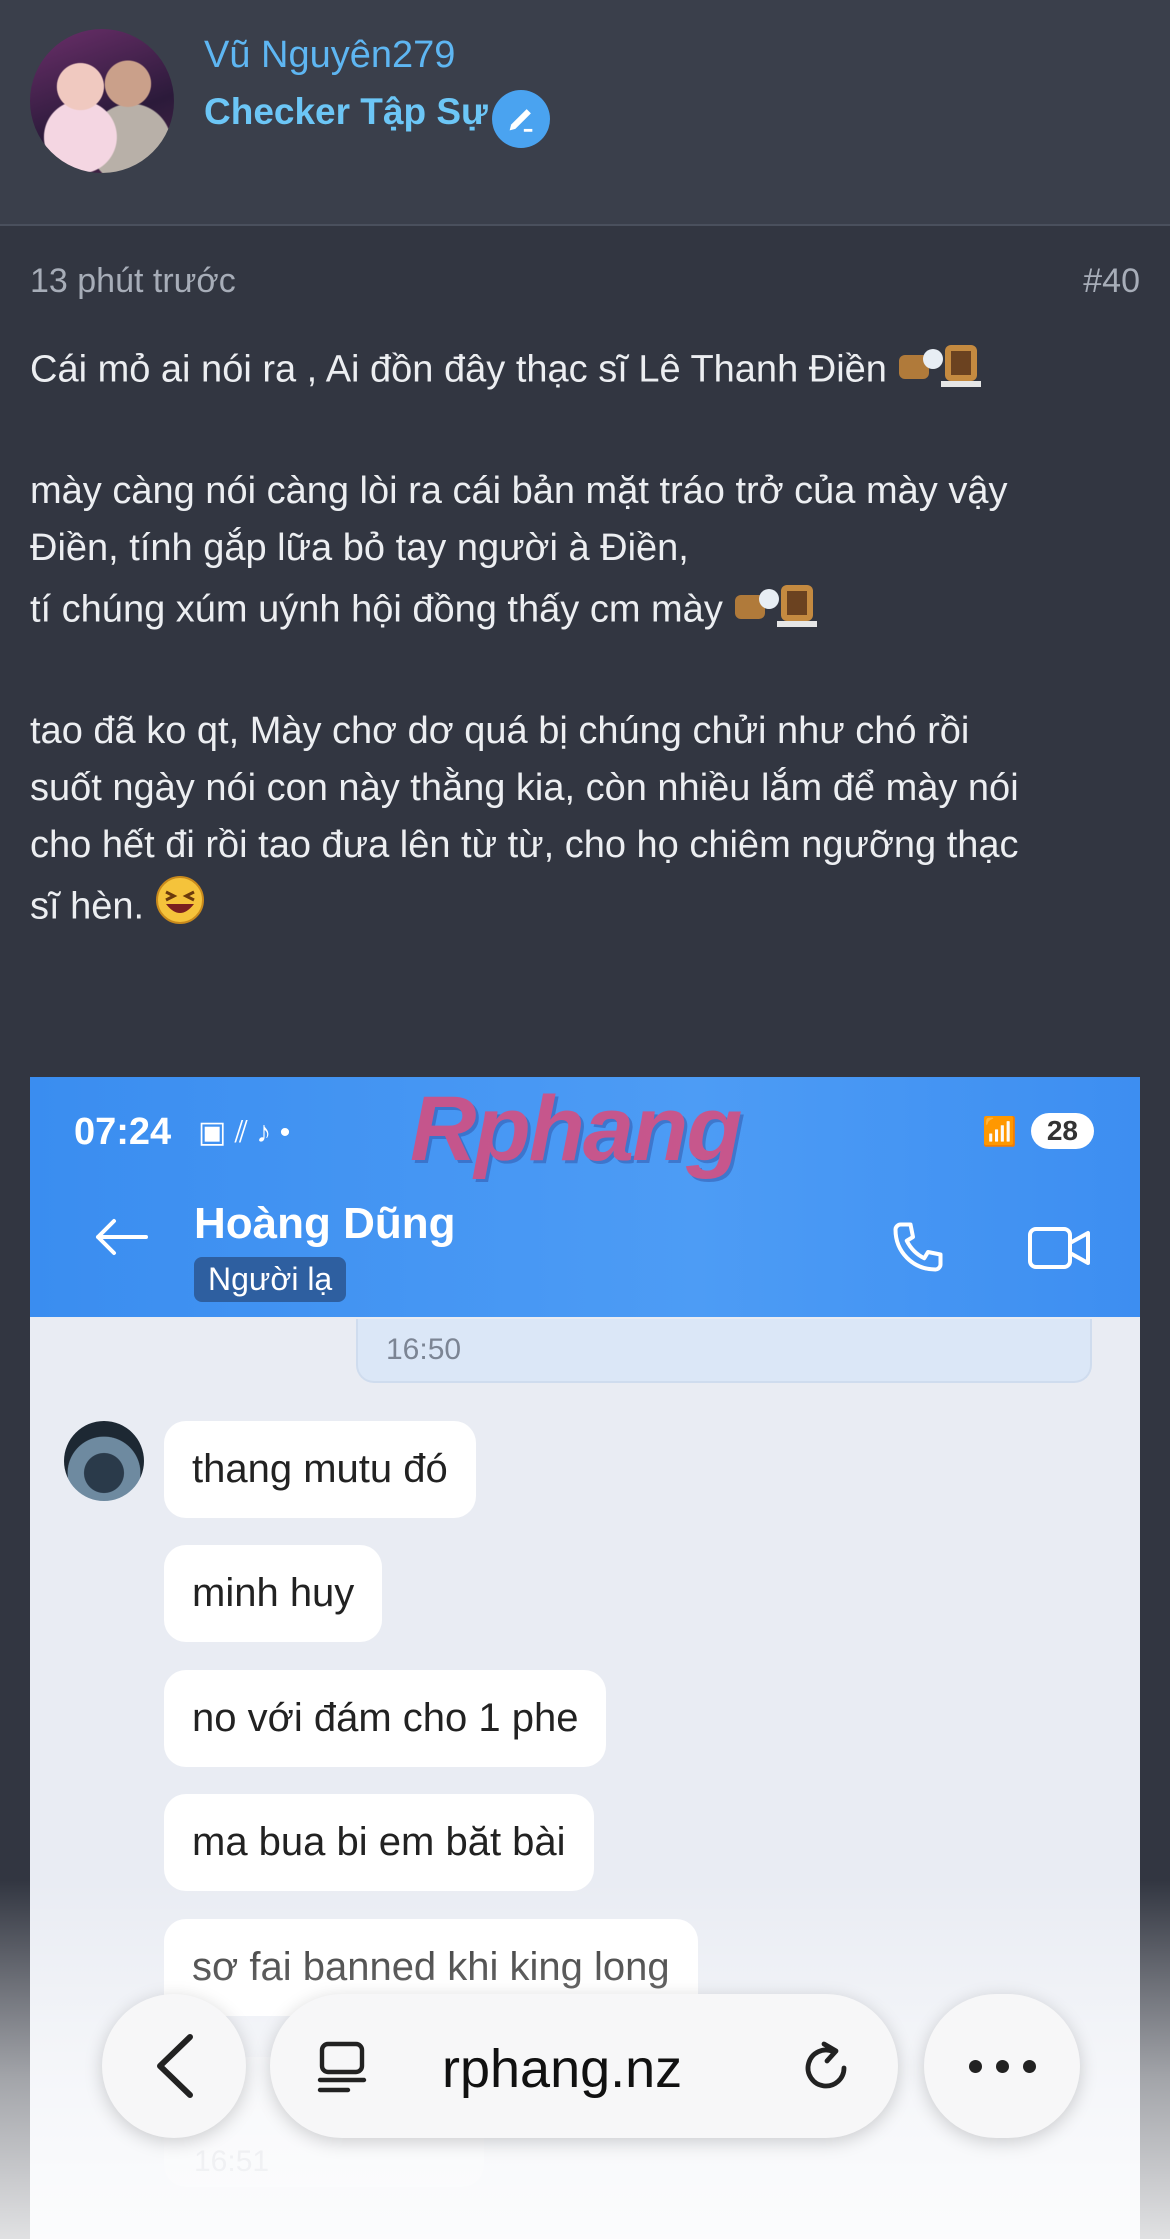 This screenshot has width=1170, height=2239. I want to click on message-bubble: thang mutu đó, so click(320, 1469).